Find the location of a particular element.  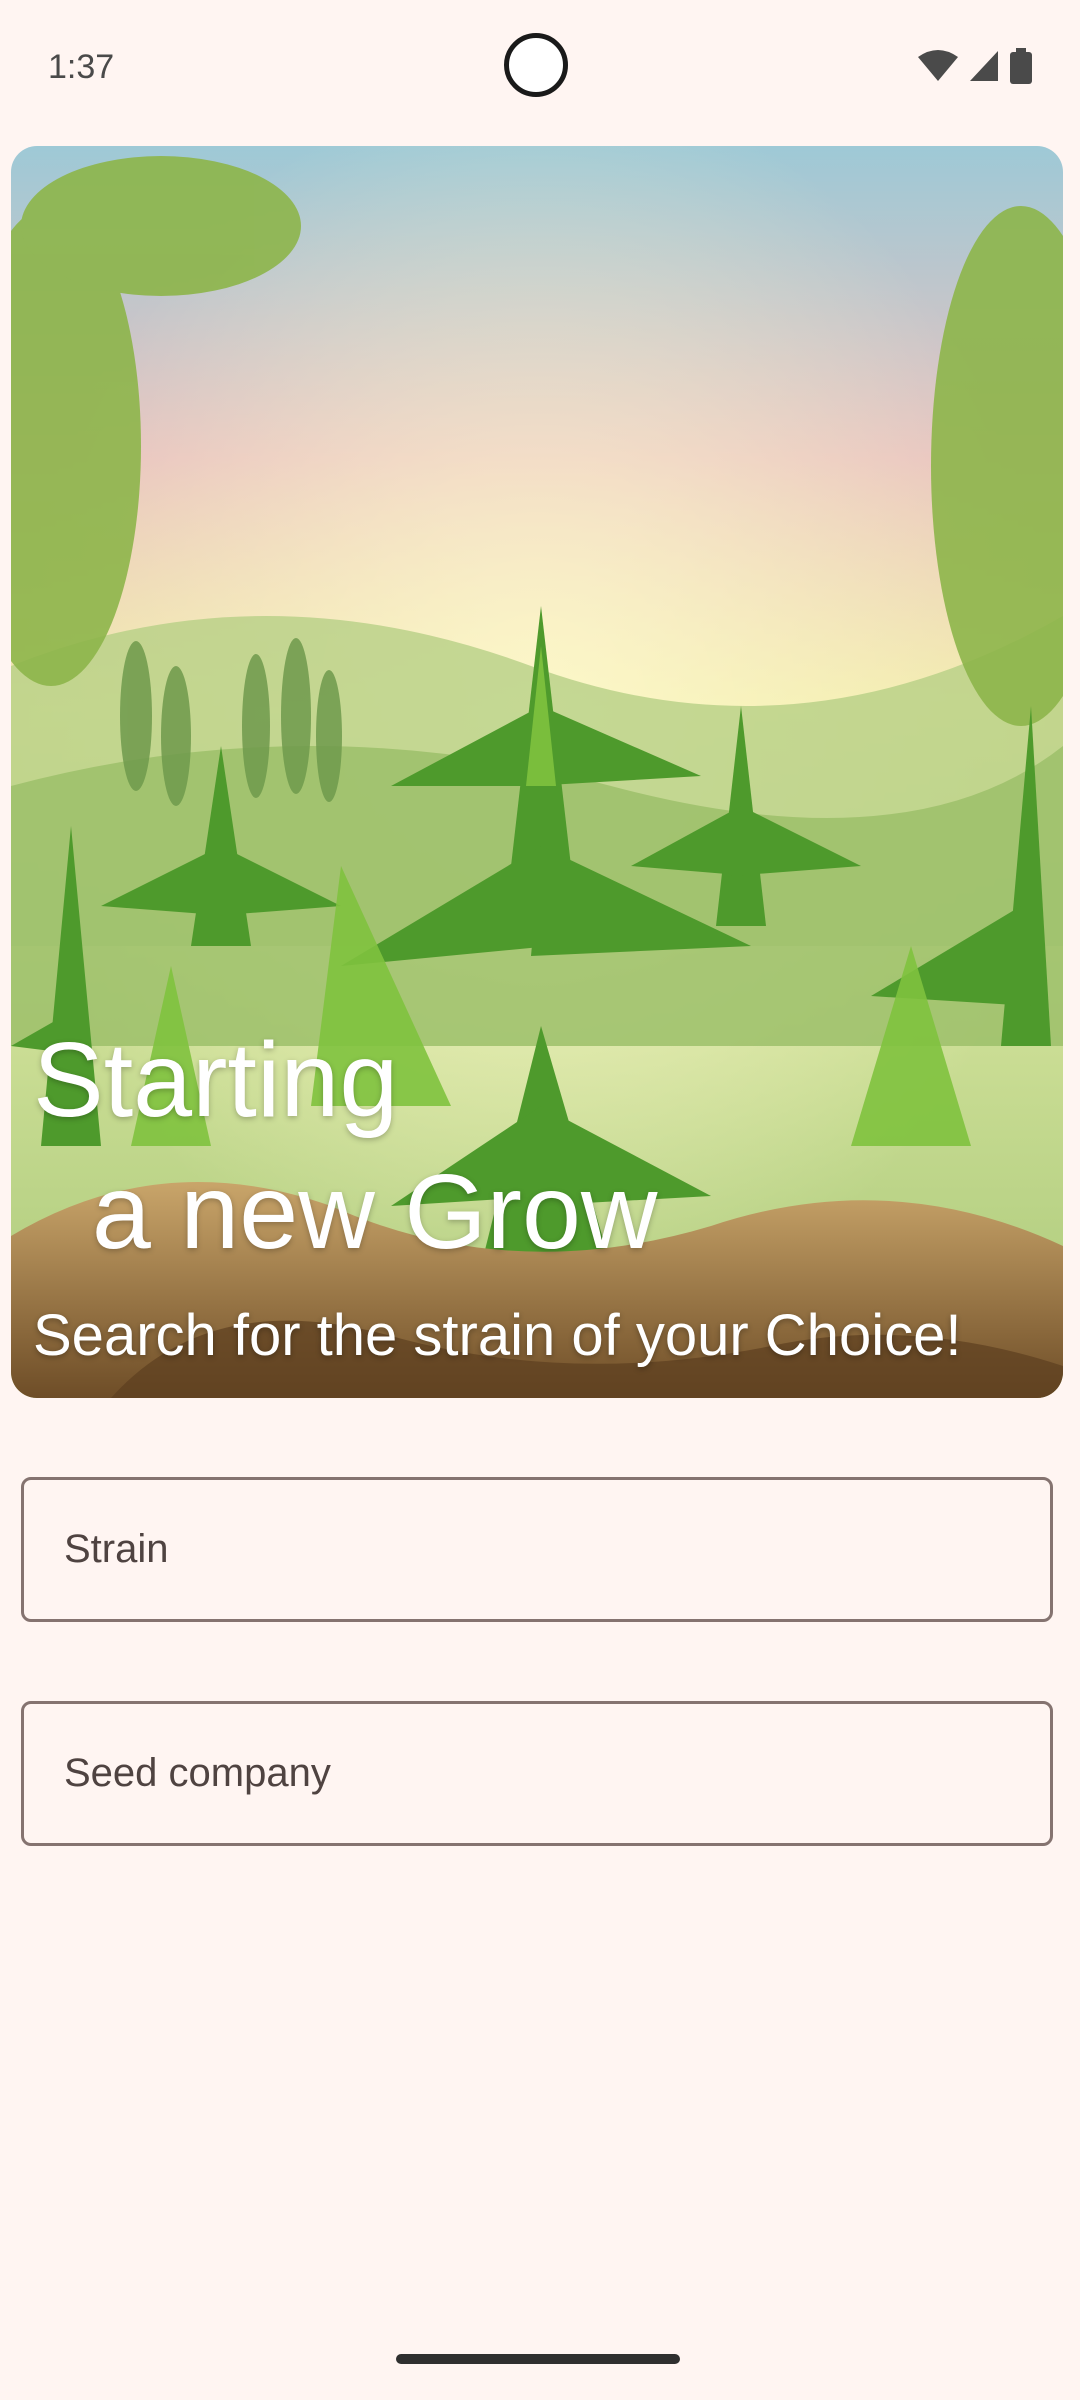

strain-field is located at coordinates (537, 1549).